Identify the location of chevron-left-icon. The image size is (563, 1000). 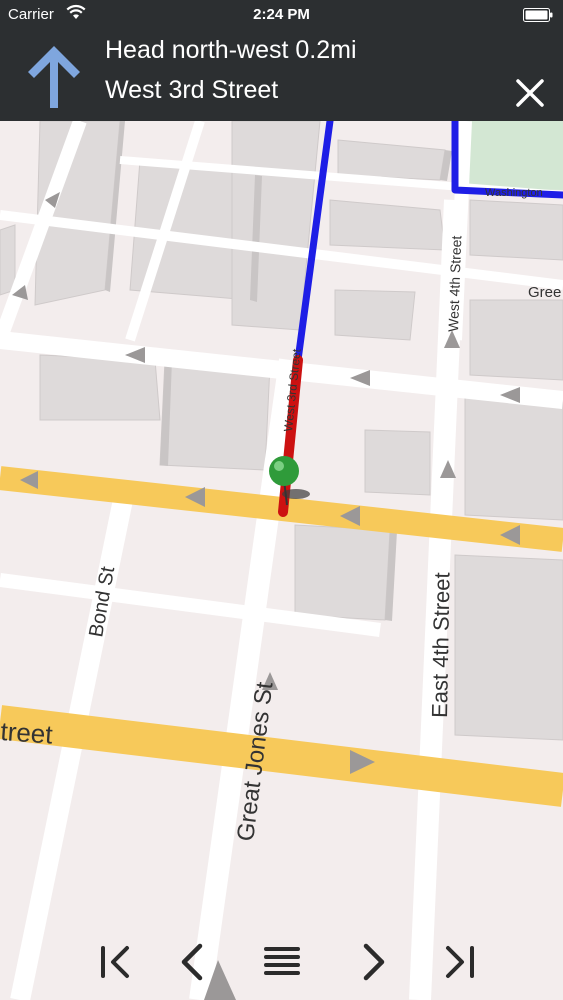
(192, 962).